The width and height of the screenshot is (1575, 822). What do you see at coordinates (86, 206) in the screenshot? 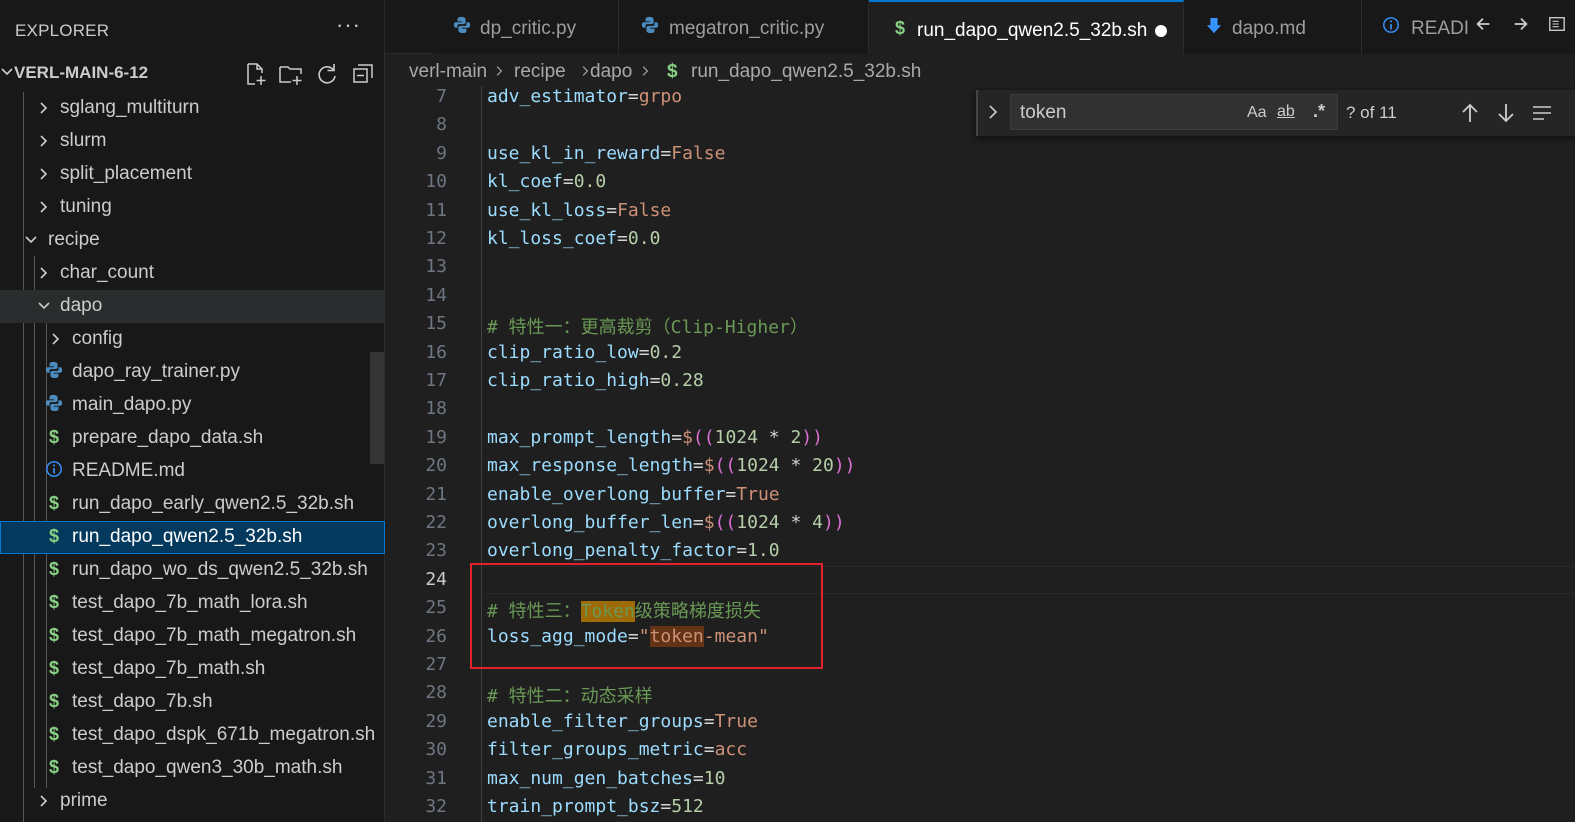
I see `tree-item-label: tuning` at bounding box center [86, 206].